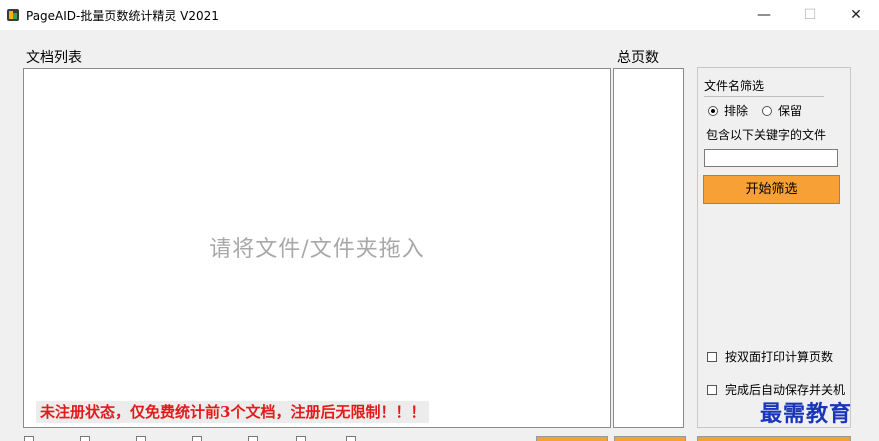  Describe the element at coordinates (713, 110) in the screenshot. I see `exclude-radio` at that location.